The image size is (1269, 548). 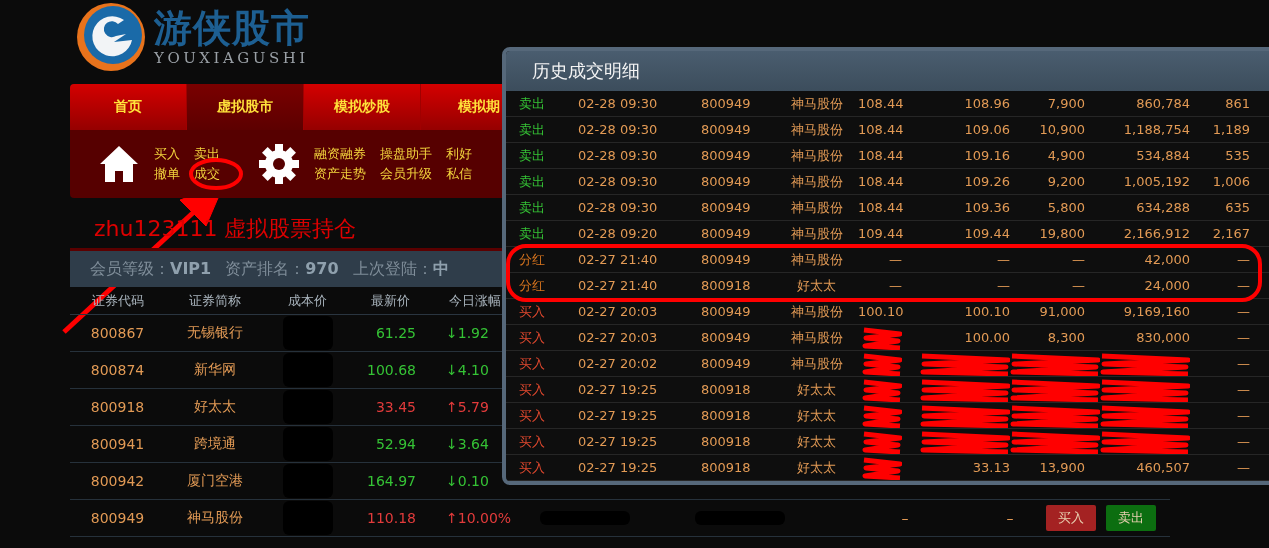 I want to click on info-value: VIP1, so click(x=191, y=269).